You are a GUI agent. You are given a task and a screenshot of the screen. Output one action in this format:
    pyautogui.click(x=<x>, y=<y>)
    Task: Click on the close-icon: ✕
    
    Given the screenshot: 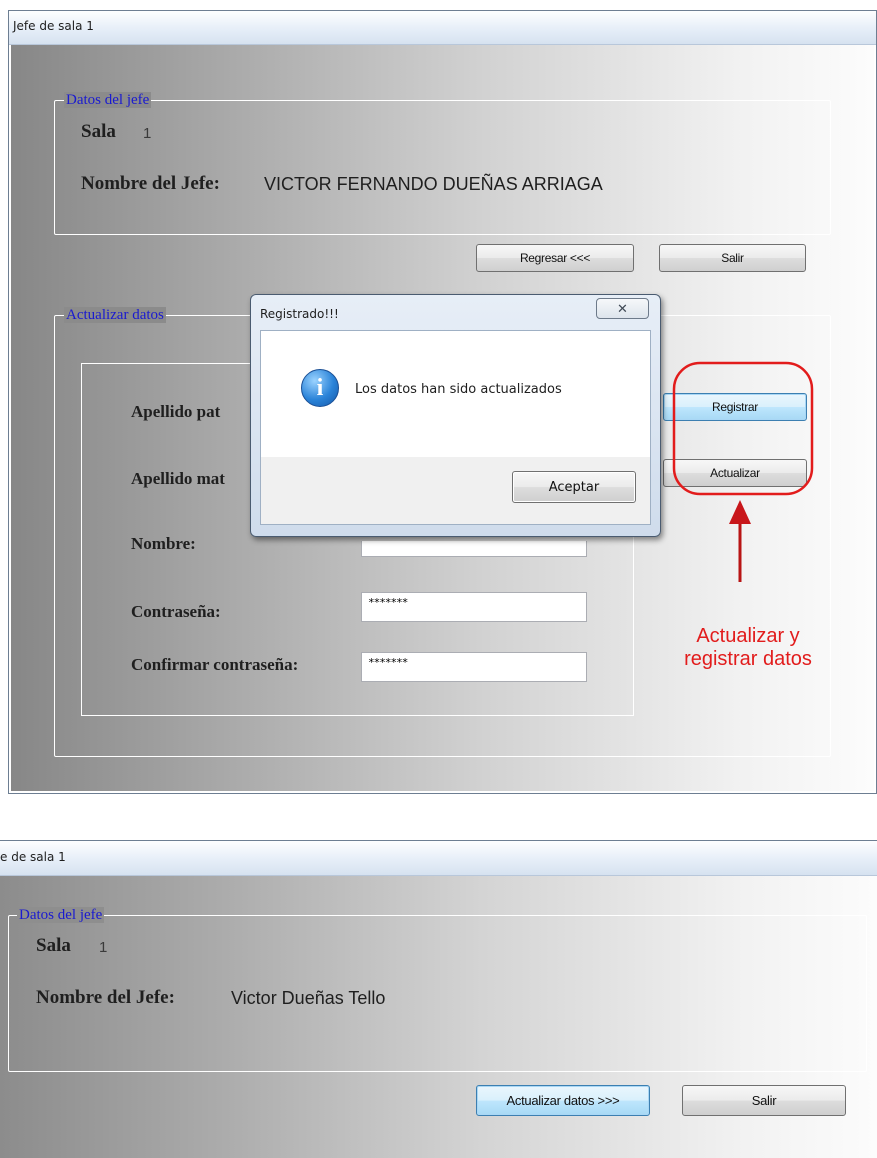 What is the action you would take?
    pyautogui.click(x=622, y=308)
    